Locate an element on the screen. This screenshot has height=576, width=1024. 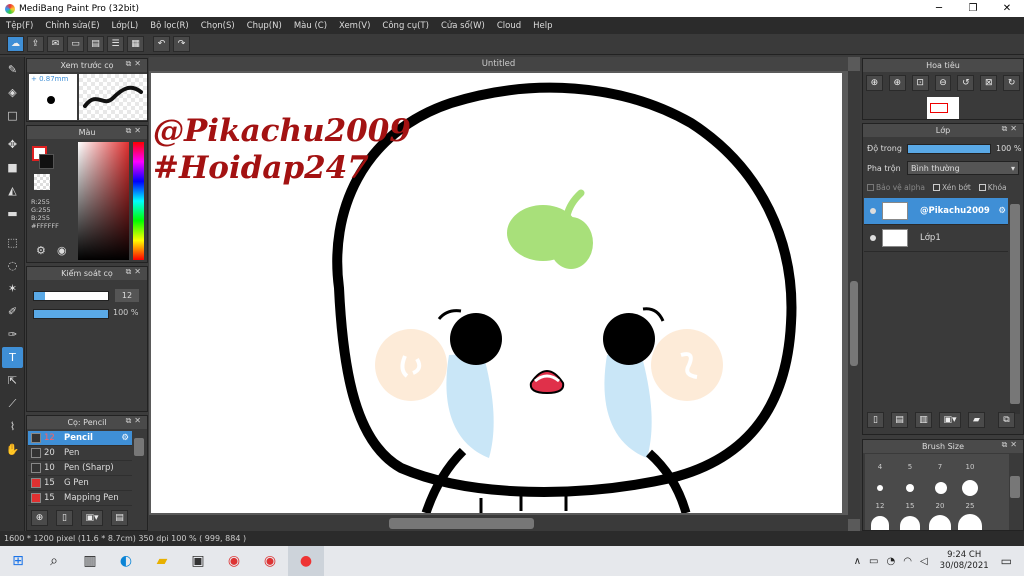
select-pen-tool-icon: ✐ is located at coordinates (12, 311).